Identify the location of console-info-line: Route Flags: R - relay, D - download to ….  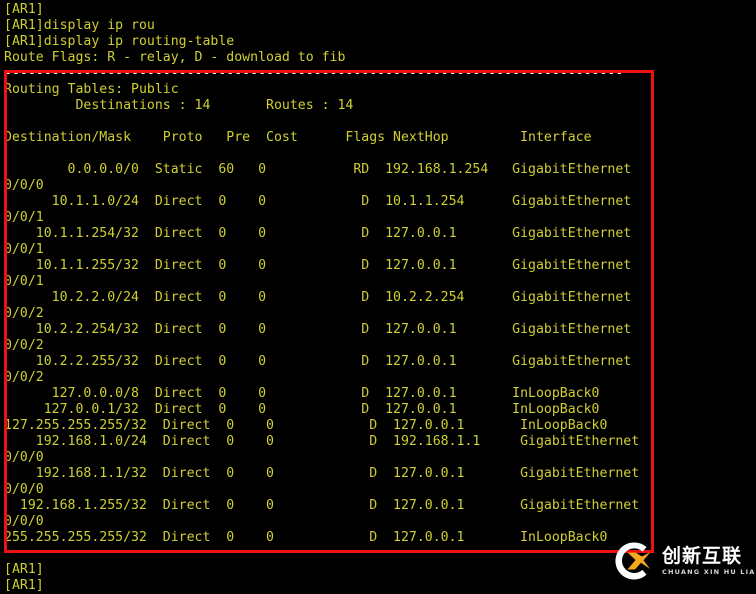
(175, 57).